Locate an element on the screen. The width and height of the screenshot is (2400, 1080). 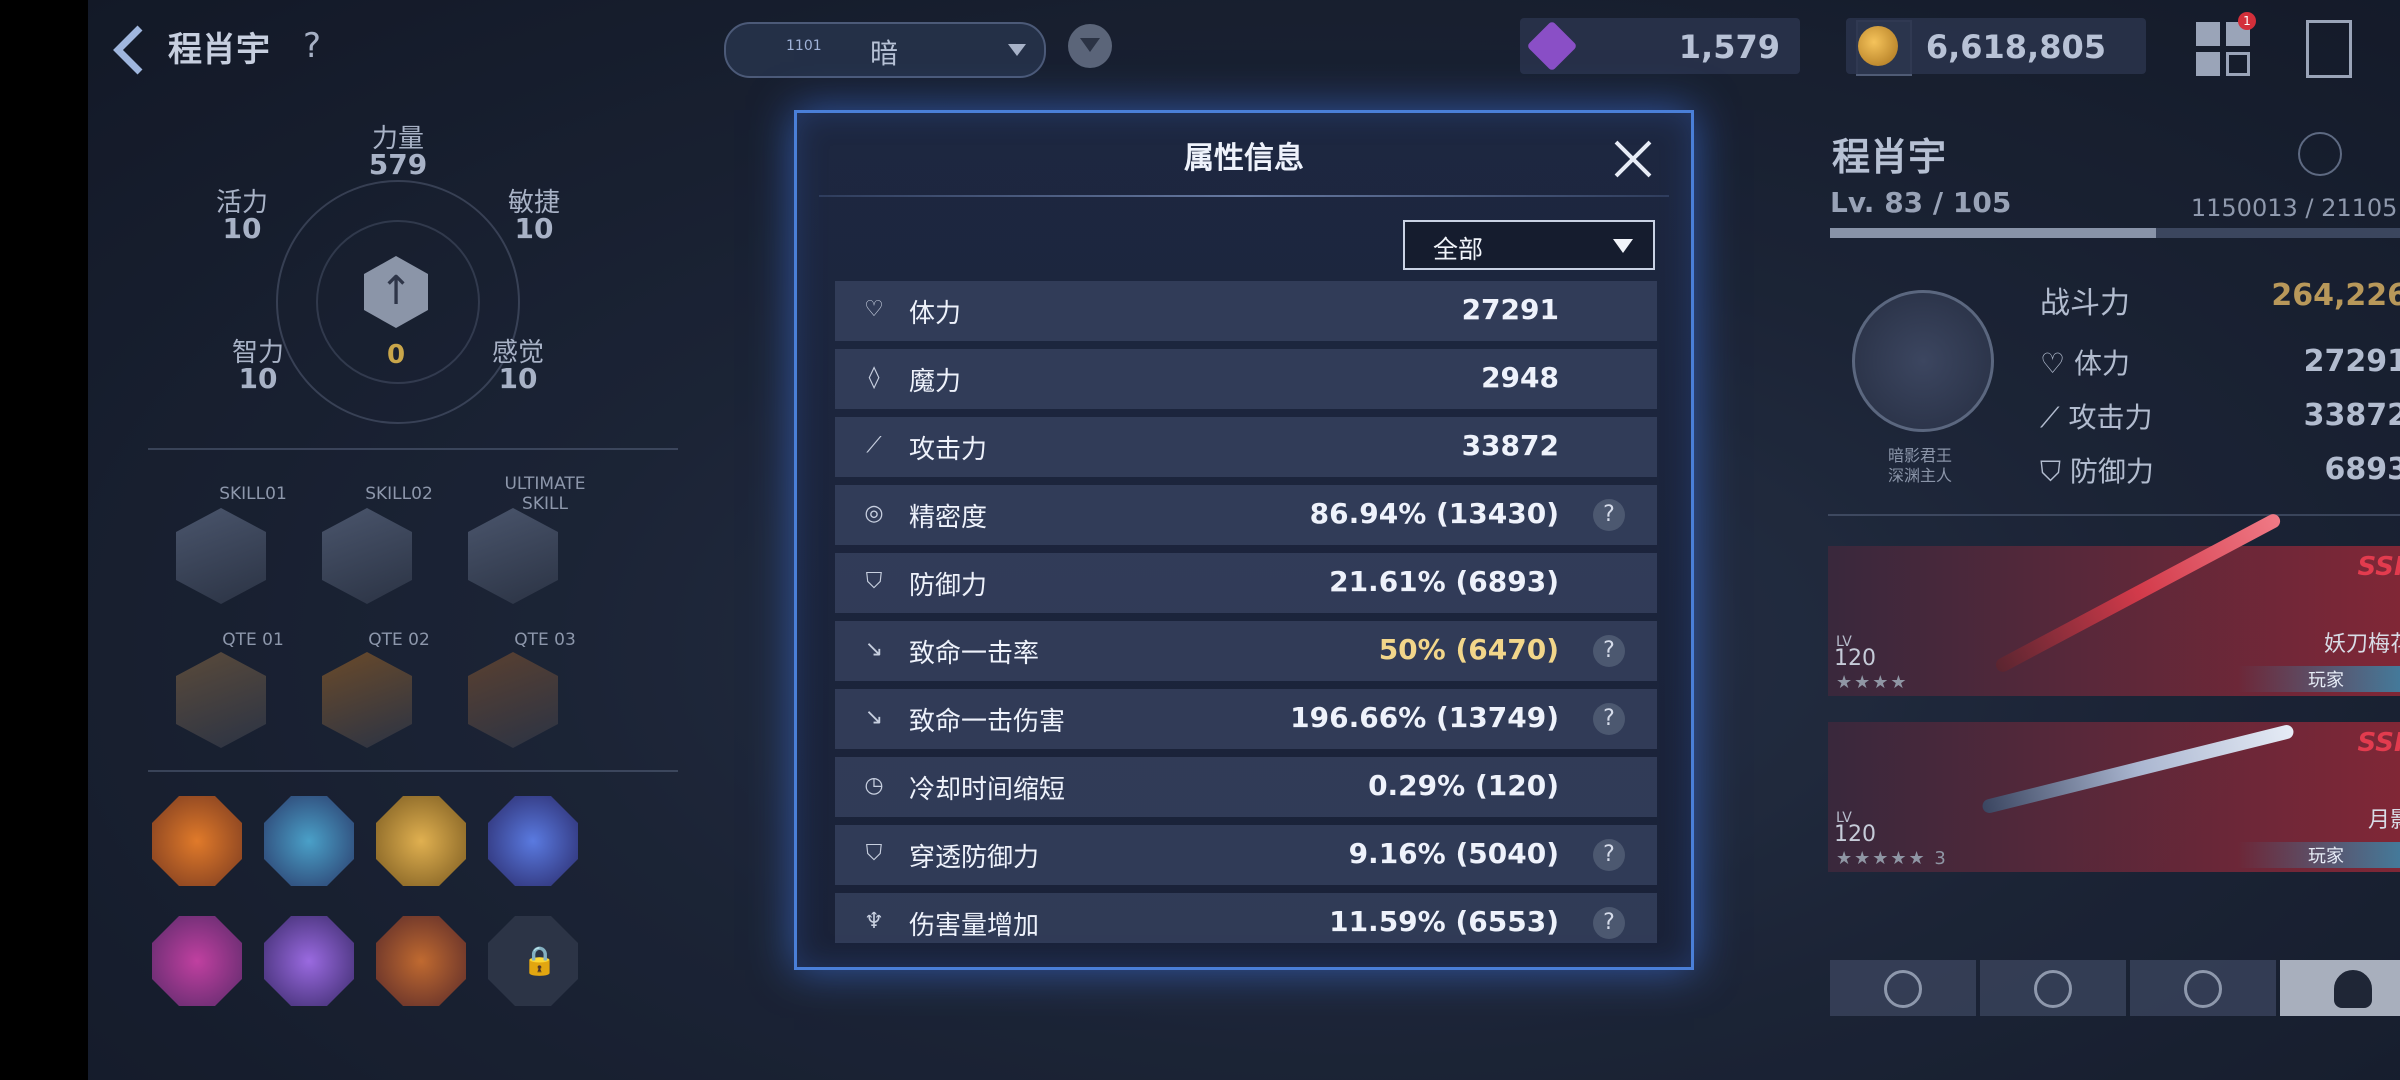
intelligence-value: 10 is located at coordinates (258, 378).